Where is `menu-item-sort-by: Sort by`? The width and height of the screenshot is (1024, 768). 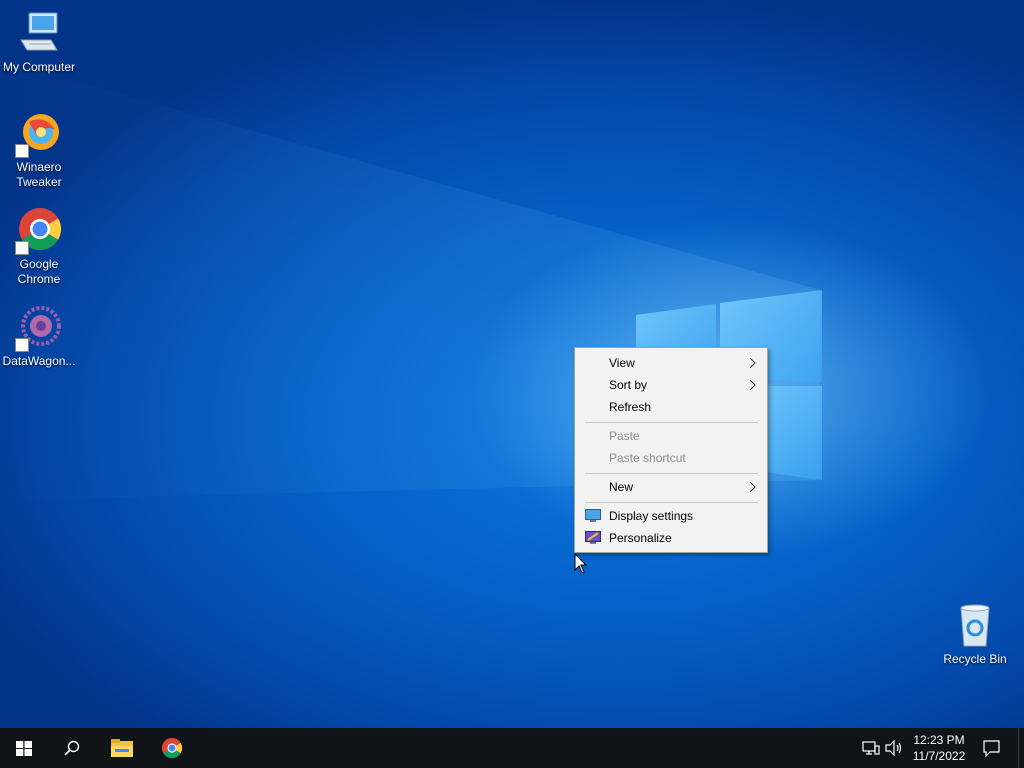 menu-item-sort-by: Sort by is located at coordinates (671, 385).